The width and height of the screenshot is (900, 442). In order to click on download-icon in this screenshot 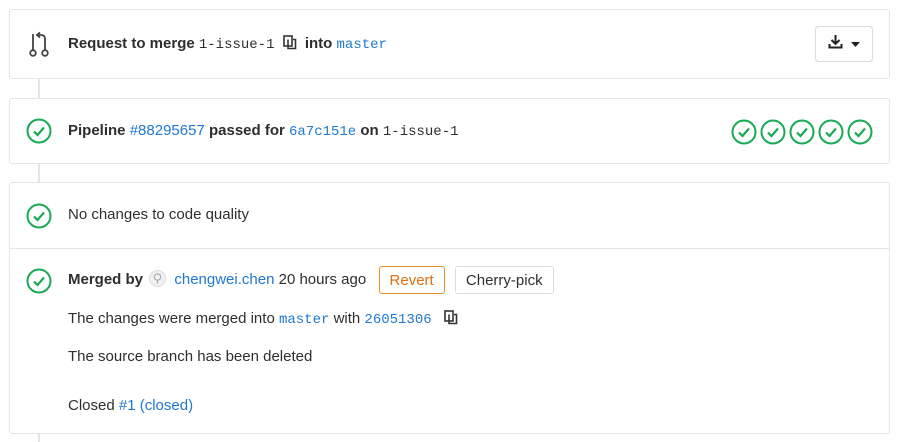, I will do `click(835, 44)`.